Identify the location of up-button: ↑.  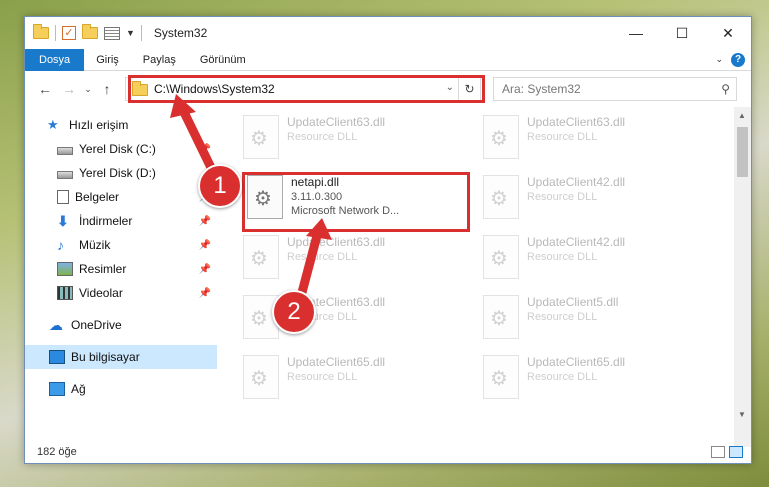
(107, 89).